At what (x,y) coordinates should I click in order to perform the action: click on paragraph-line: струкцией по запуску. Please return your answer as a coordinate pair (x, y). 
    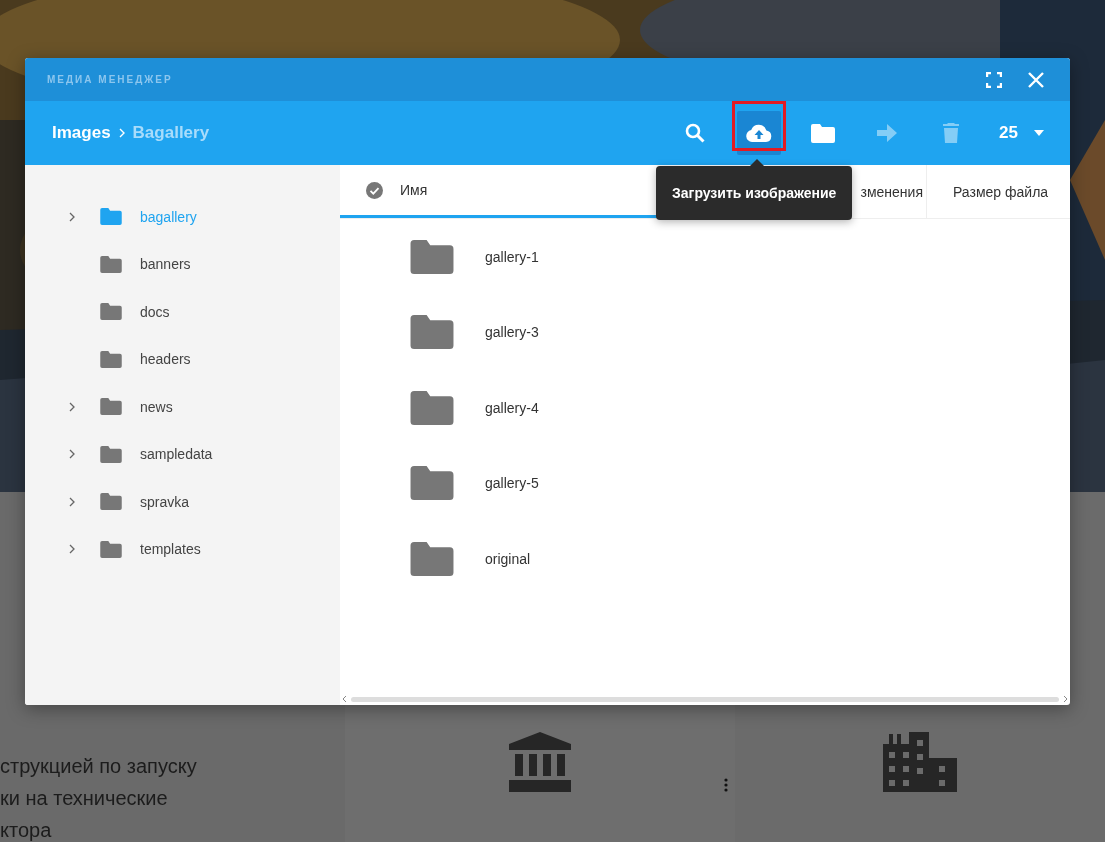
    Looking at the image, I should click on (99, 766).